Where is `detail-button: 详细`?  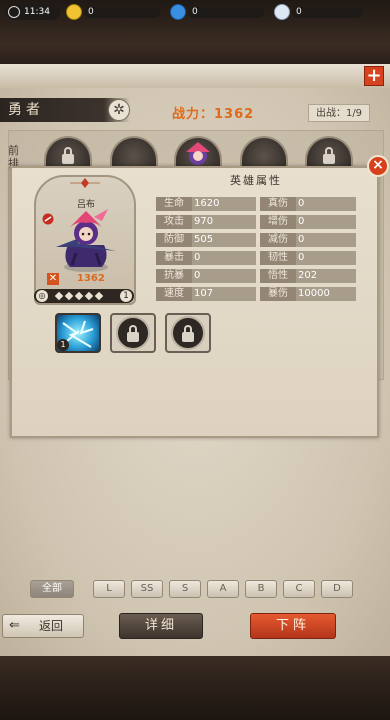
detail-button: 详细 is located at coordinates (161, 626).